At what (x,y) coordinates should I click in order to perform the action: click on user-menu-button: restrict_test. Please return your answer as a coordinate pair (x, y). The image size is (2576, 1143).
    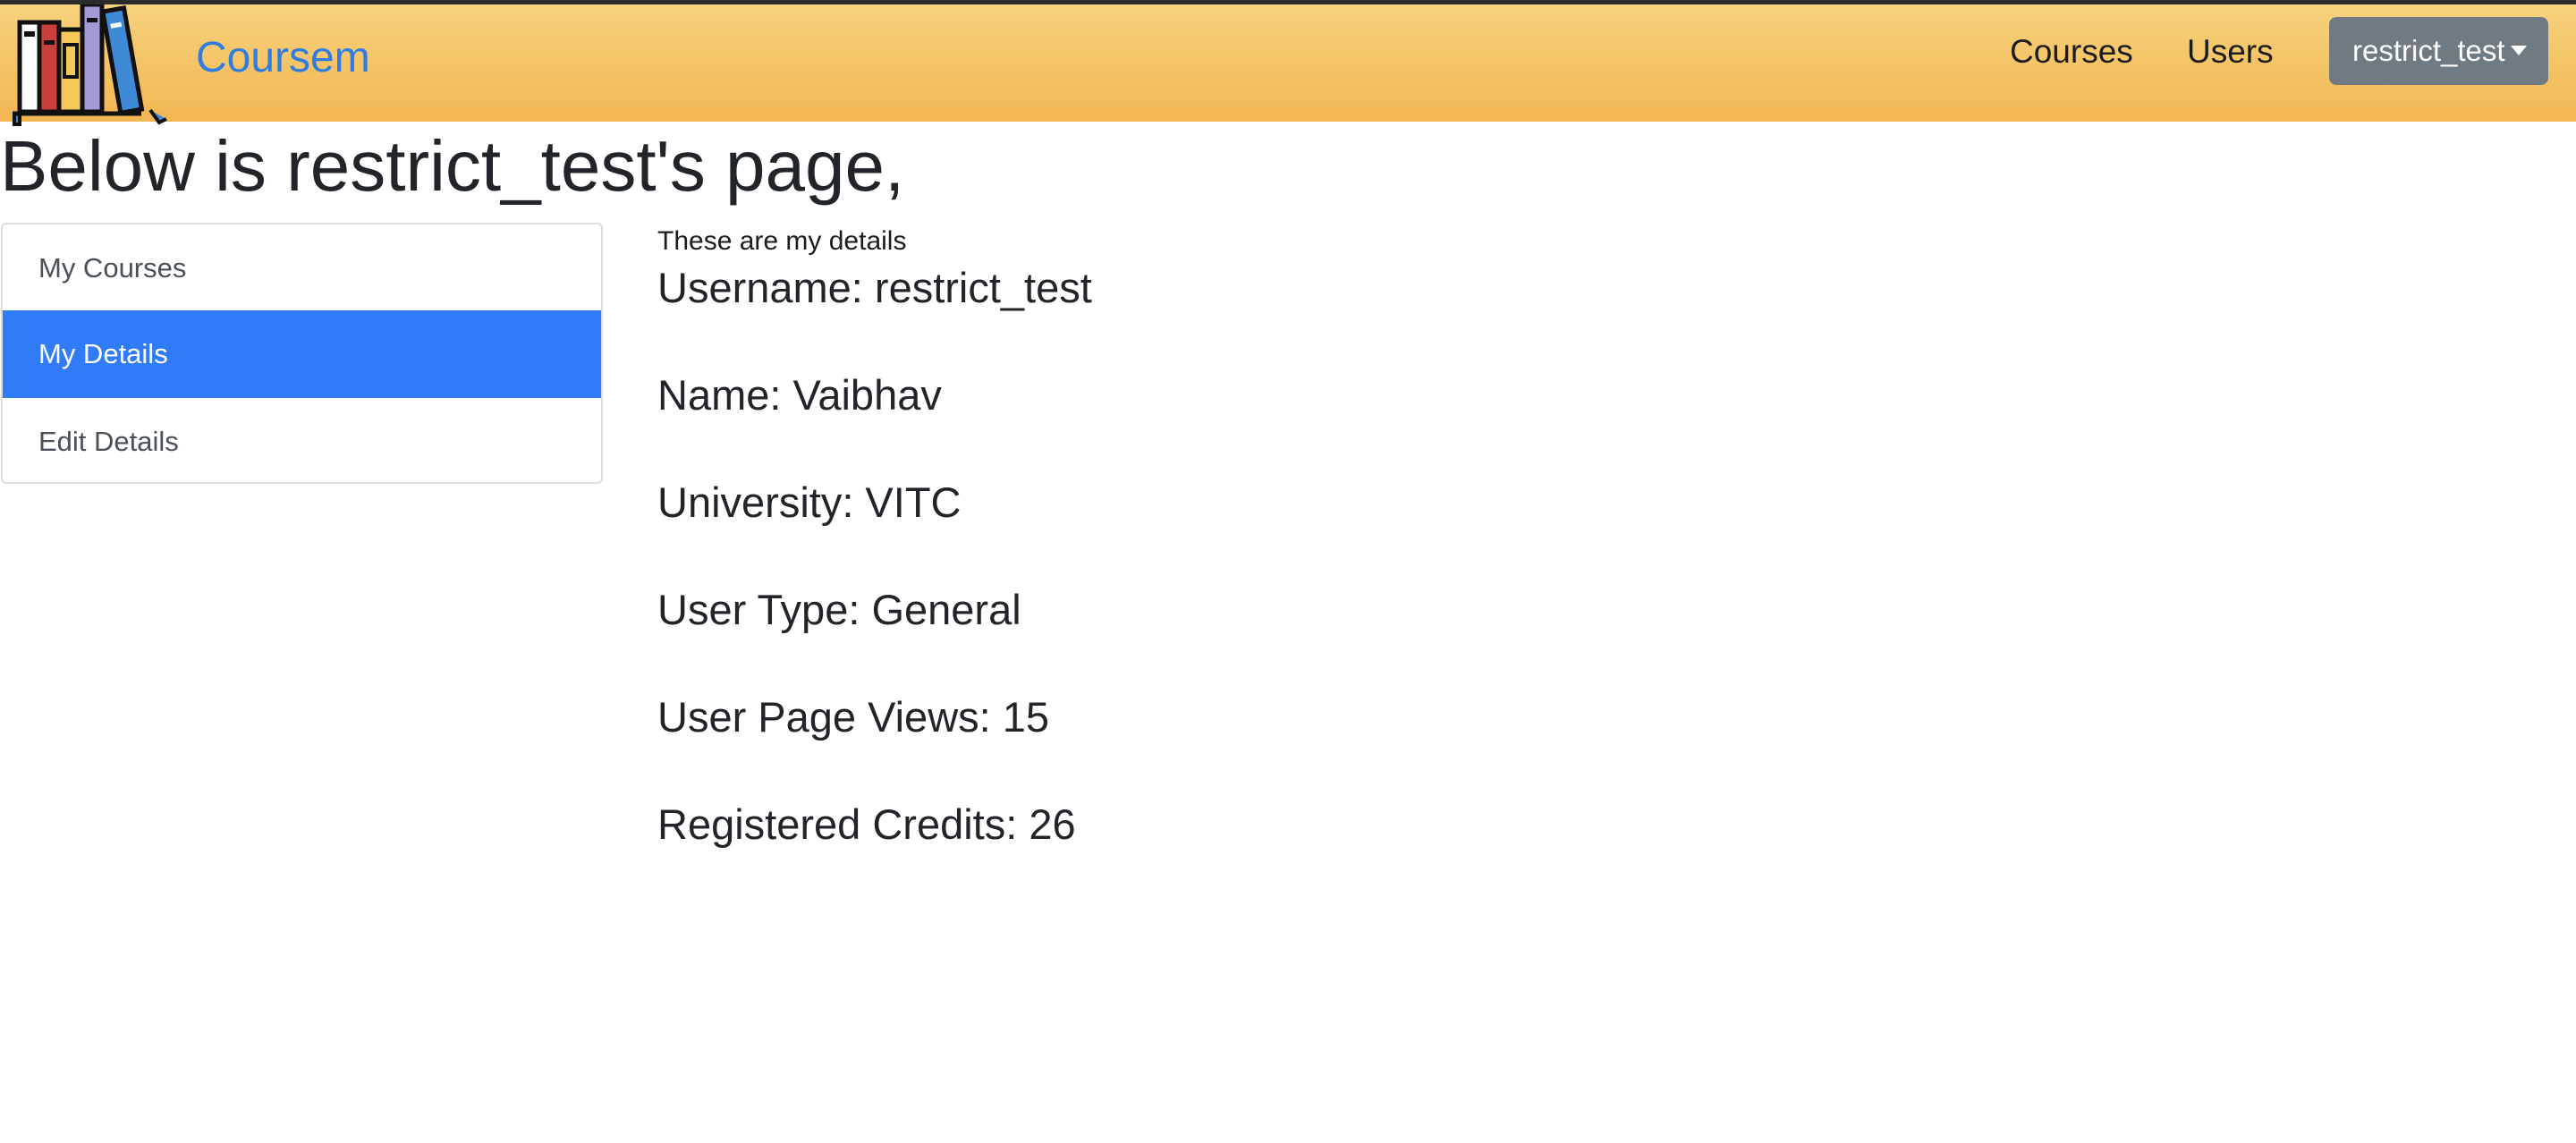
    Looking at the image, I should click on (2438, 51).